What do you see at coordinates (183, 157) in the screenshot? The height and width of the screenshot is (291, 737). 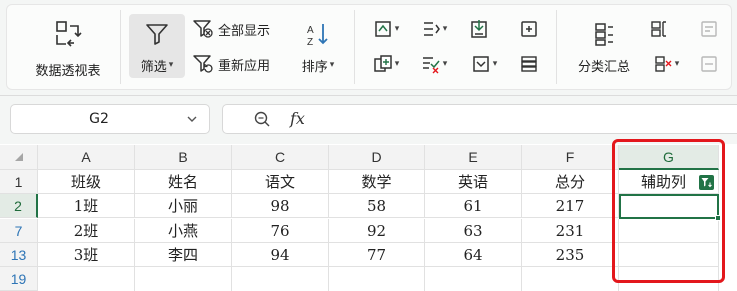 I see `column-header-b: B` at bounding box center [183, 157].